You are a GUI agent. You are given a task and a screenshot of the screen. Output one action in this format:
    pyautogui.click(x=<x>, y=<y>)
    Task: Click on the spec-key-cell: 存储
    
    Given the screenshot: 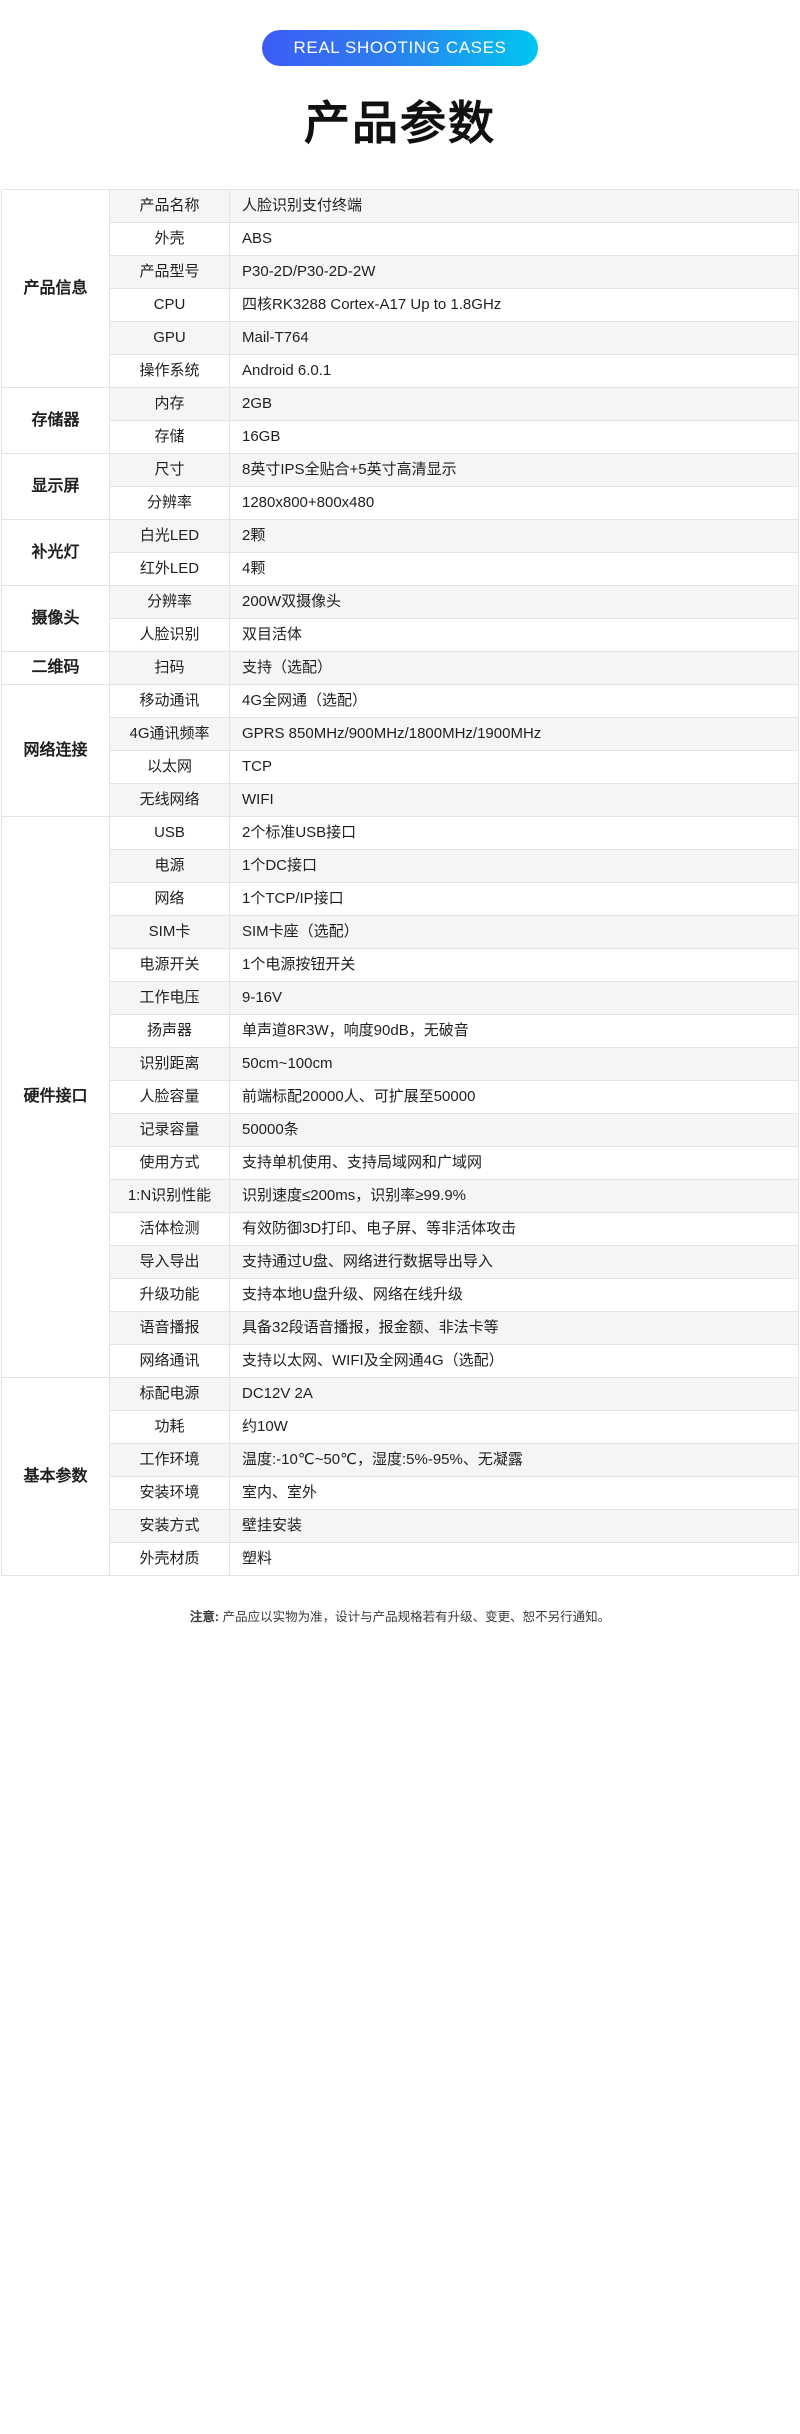 What is the action you would take?
    pyautogui.click(x=169, y=437)
    